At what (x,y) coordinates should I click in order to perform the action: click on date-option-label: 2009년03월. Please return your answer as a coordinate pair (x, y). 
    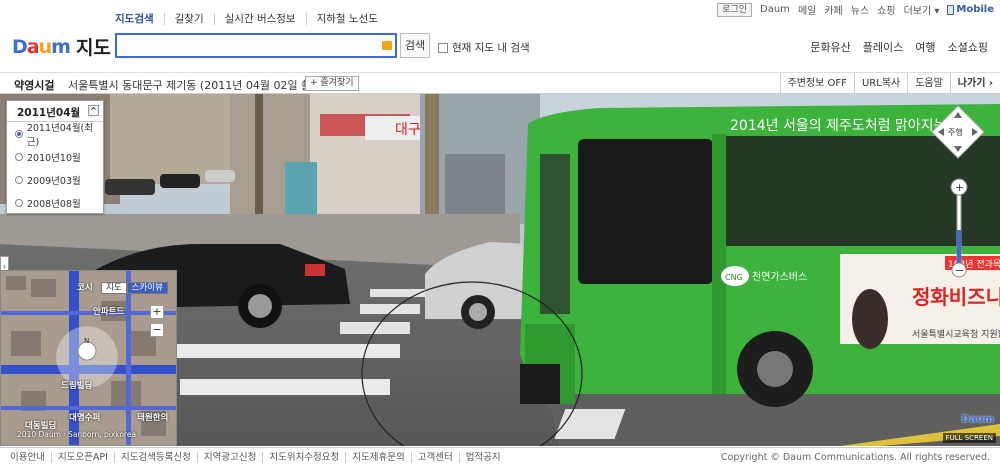
    Looking at the image, I should click on (54, 181).